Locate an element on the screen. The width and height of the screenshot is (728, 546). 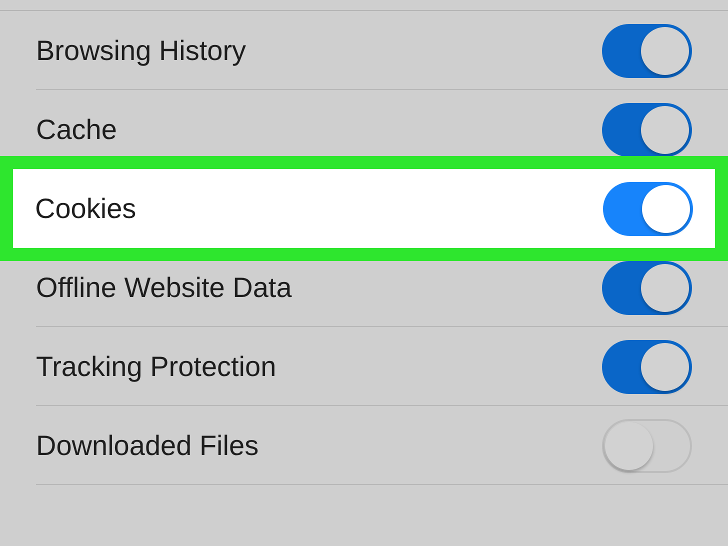
setting-label: Offline Website Data is located at coordinates (164, 288).